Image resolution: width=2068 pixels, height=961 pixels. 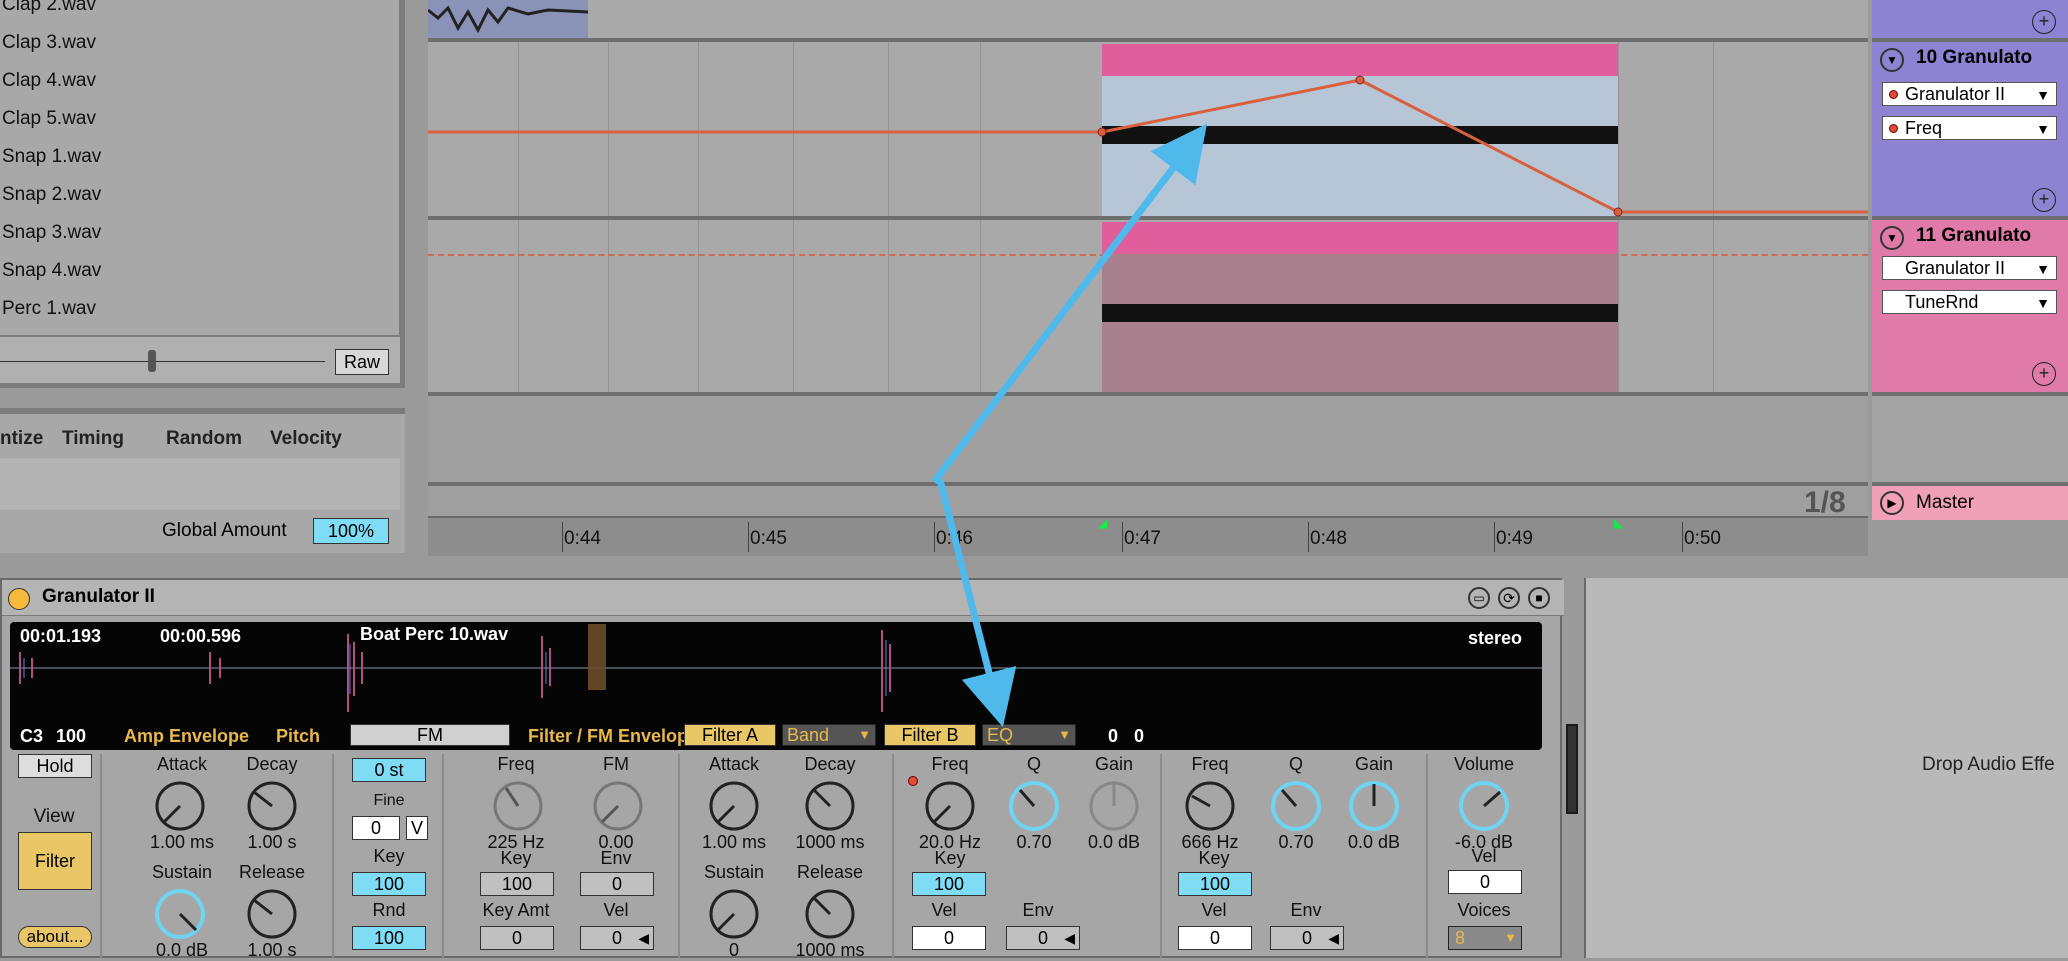 I want to click on automation-param-select: Freq ▼, so click(x=1969, y=128).